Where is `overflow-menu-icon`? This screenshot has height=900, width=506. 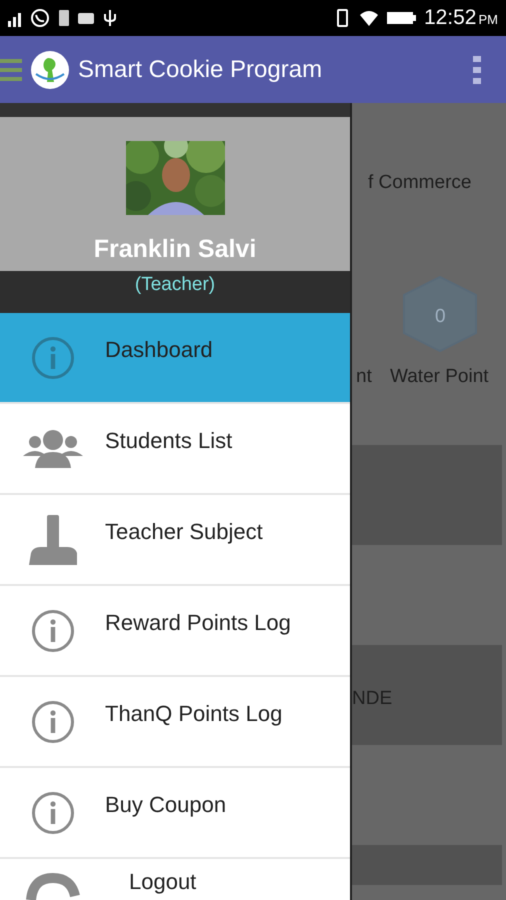
overflow-menu-icon is located at coordinates (477, 70).